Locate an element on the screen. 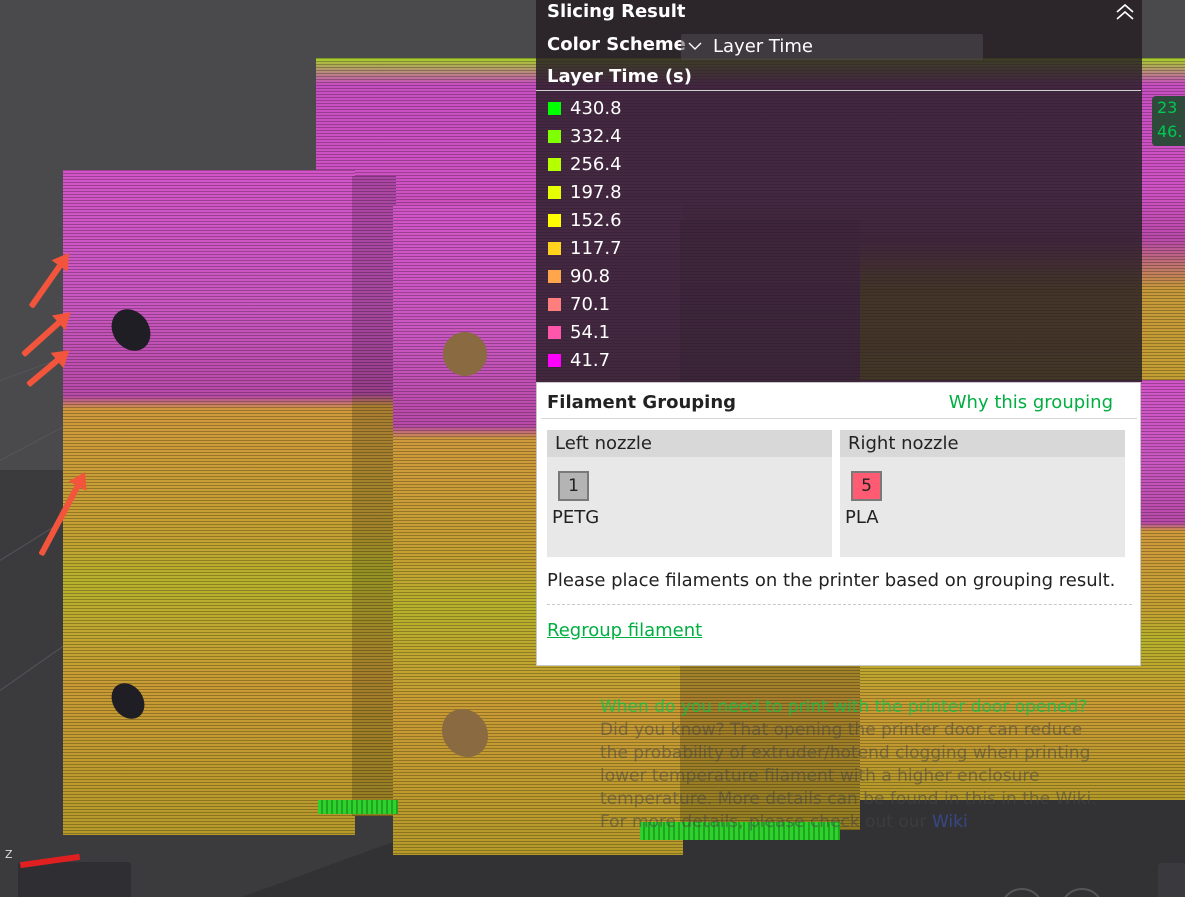 This screenshot has height=897, width=1185. panel-title: Slicing Result is located at coordinates (616, 11).